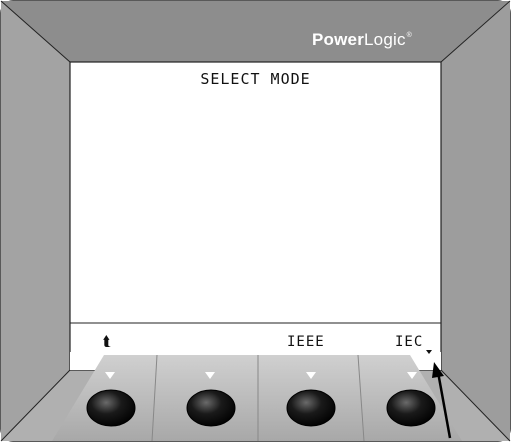 This screenshot has width=511, height=446. Describe the element at coordinates (409, 342) in the screenshot. I see `softkey-iec-label: IEC` at that location.